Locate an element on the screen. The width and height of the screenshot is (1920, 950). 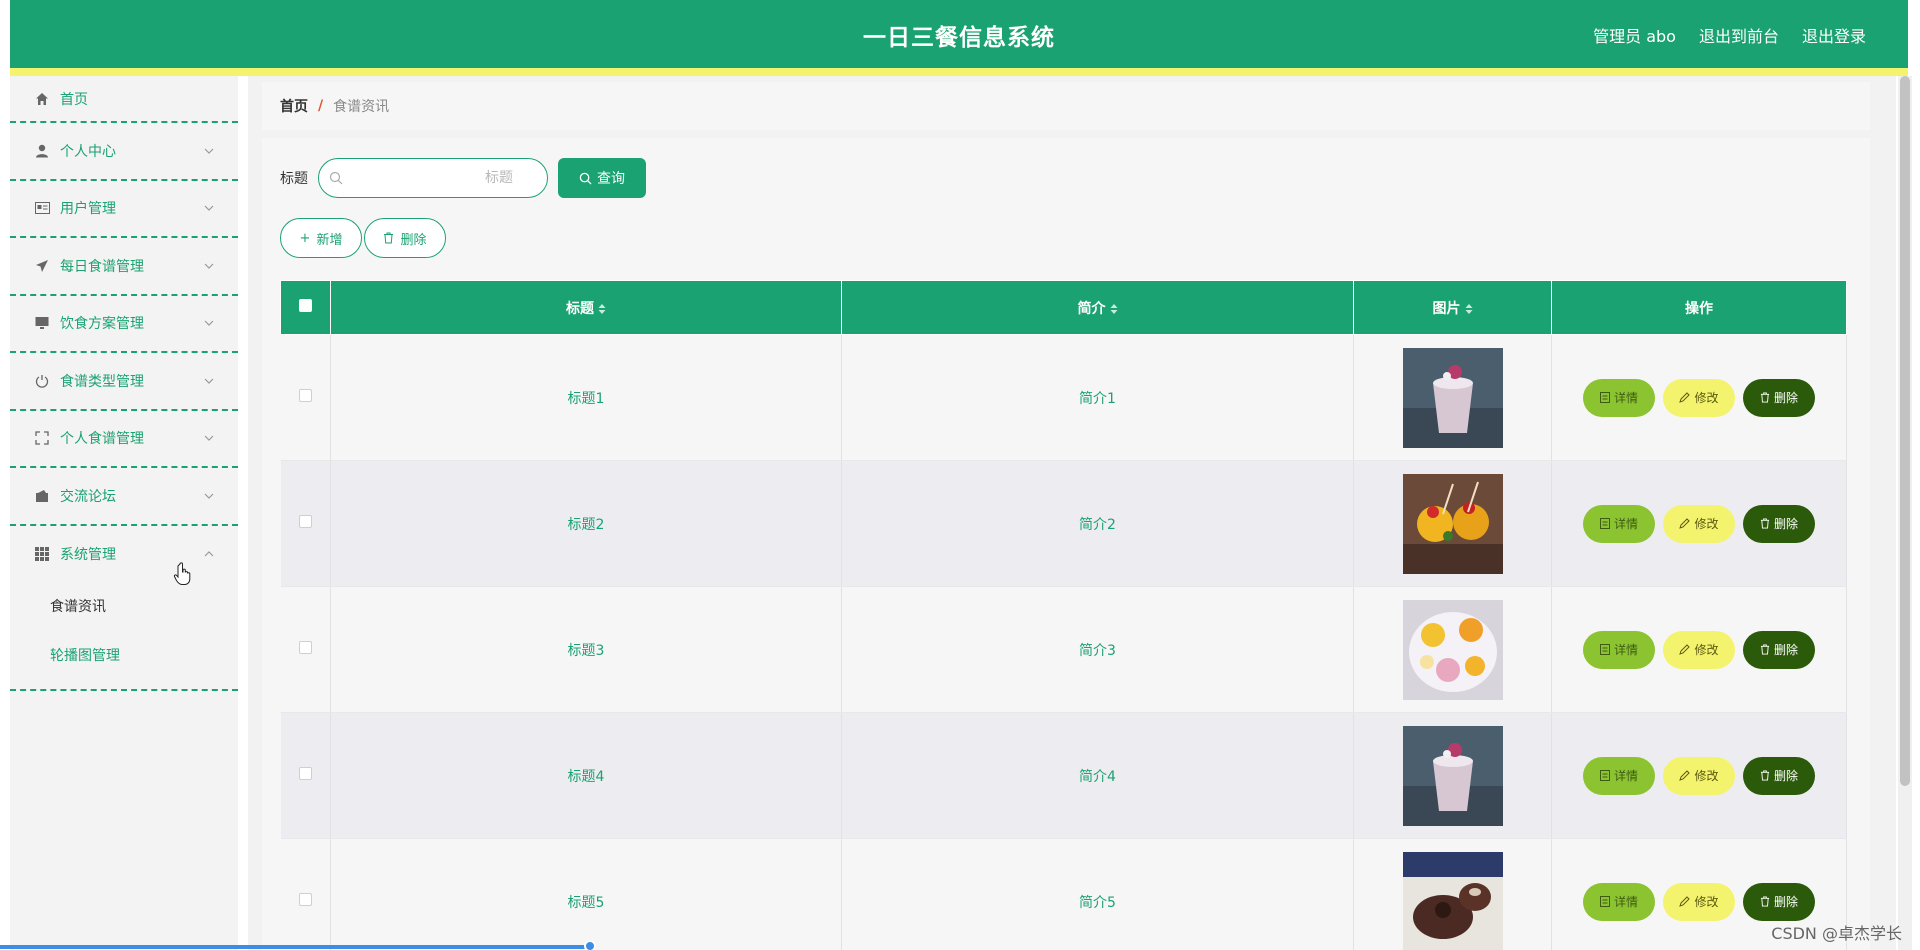
sidebar-item-label: 个人中心 is located at coordinates (88, 151).